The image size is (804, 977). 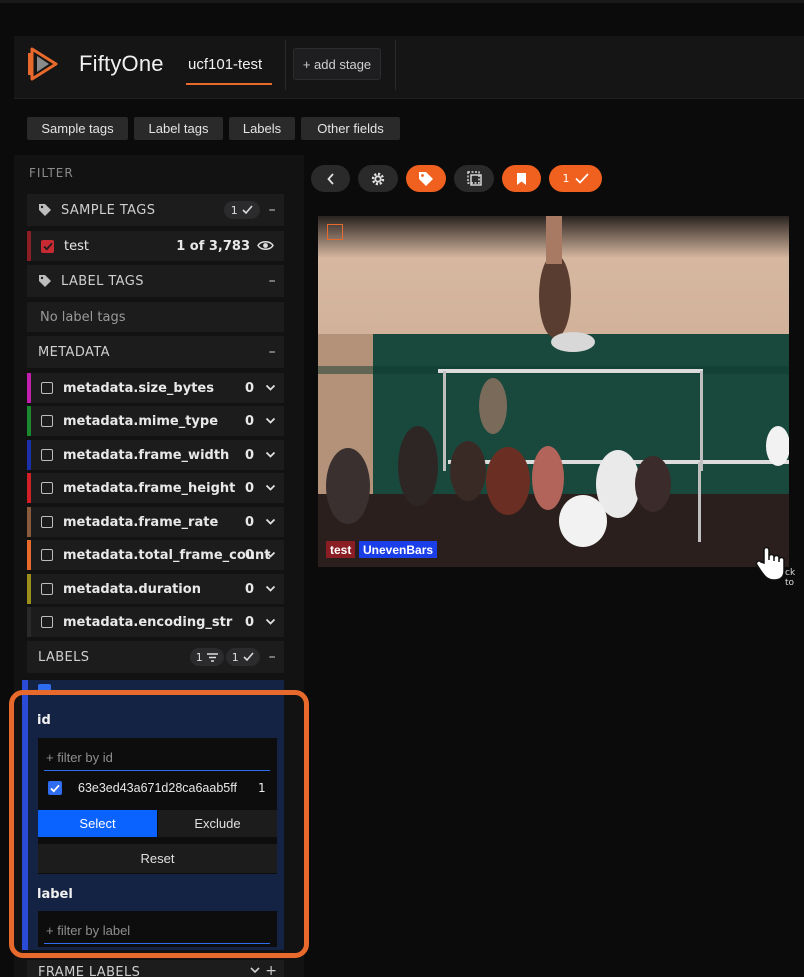 I want to click on labels-filter-pill: 1, so click(x=207, y=657).